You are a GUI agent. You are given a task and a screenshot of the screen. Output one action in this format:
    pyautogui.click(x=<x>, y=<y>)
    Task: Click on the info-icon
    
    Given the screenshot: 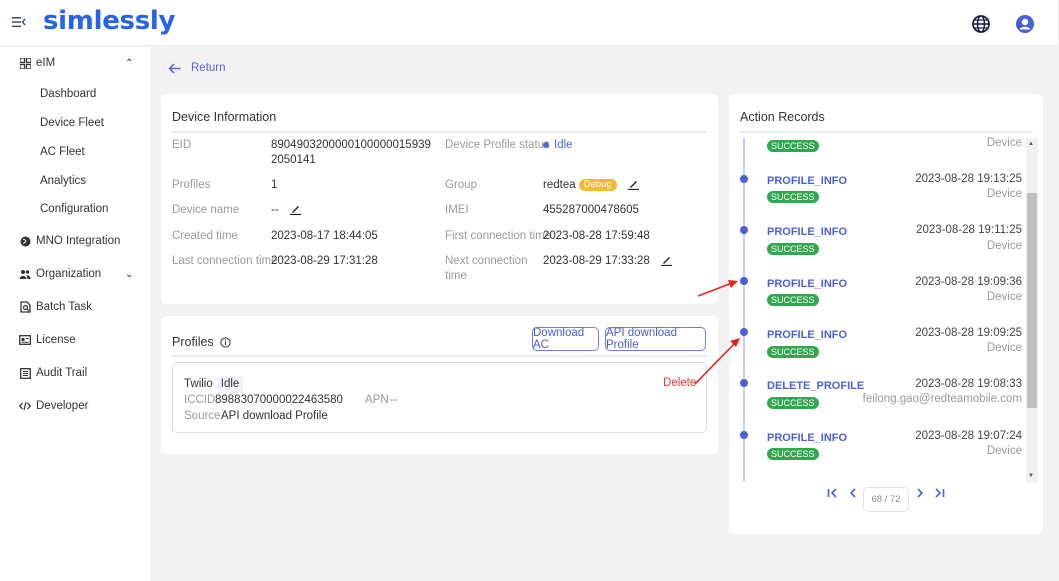 What is the action you would take?
    pyautogui.click(x=225, y=342)
    